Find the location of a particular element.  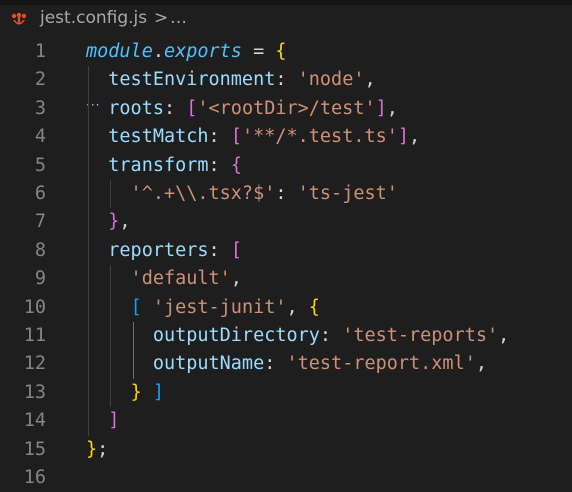

code-line: 10 [ 'jest-junit', { is located at coordinates (286, 308).